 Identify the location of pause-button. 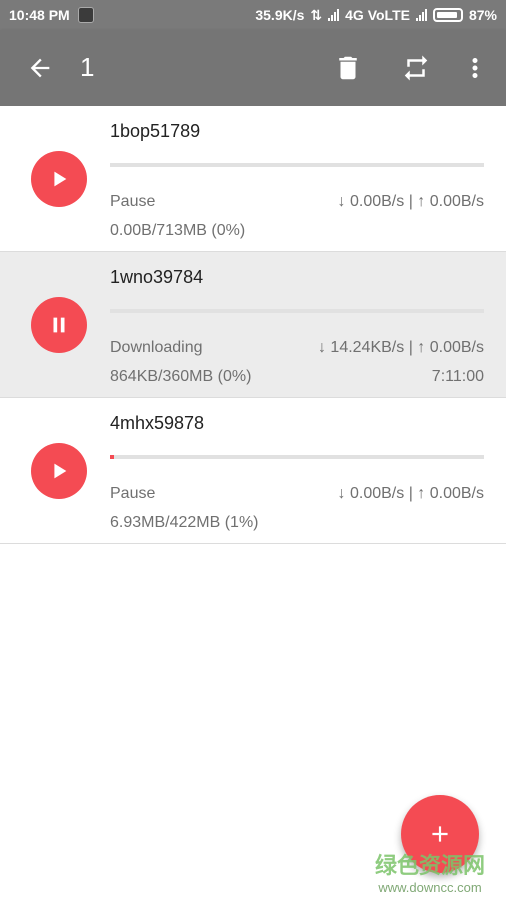
(59, 325).